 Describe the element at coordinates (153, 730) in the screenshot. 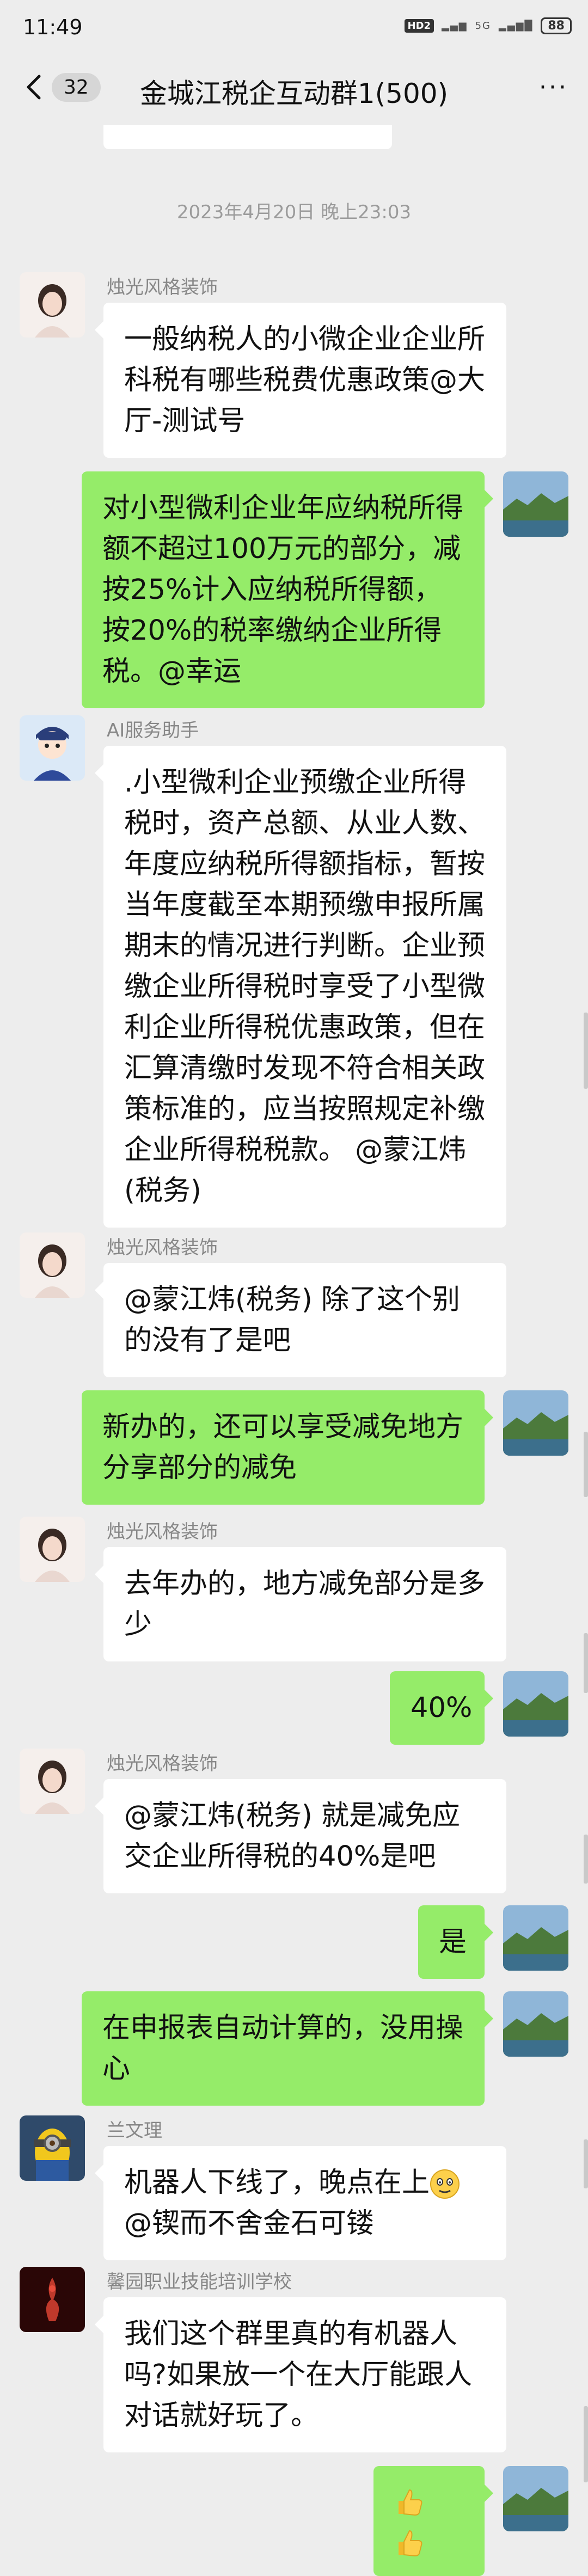

I see `sender-name: AI服务助手` at that location.